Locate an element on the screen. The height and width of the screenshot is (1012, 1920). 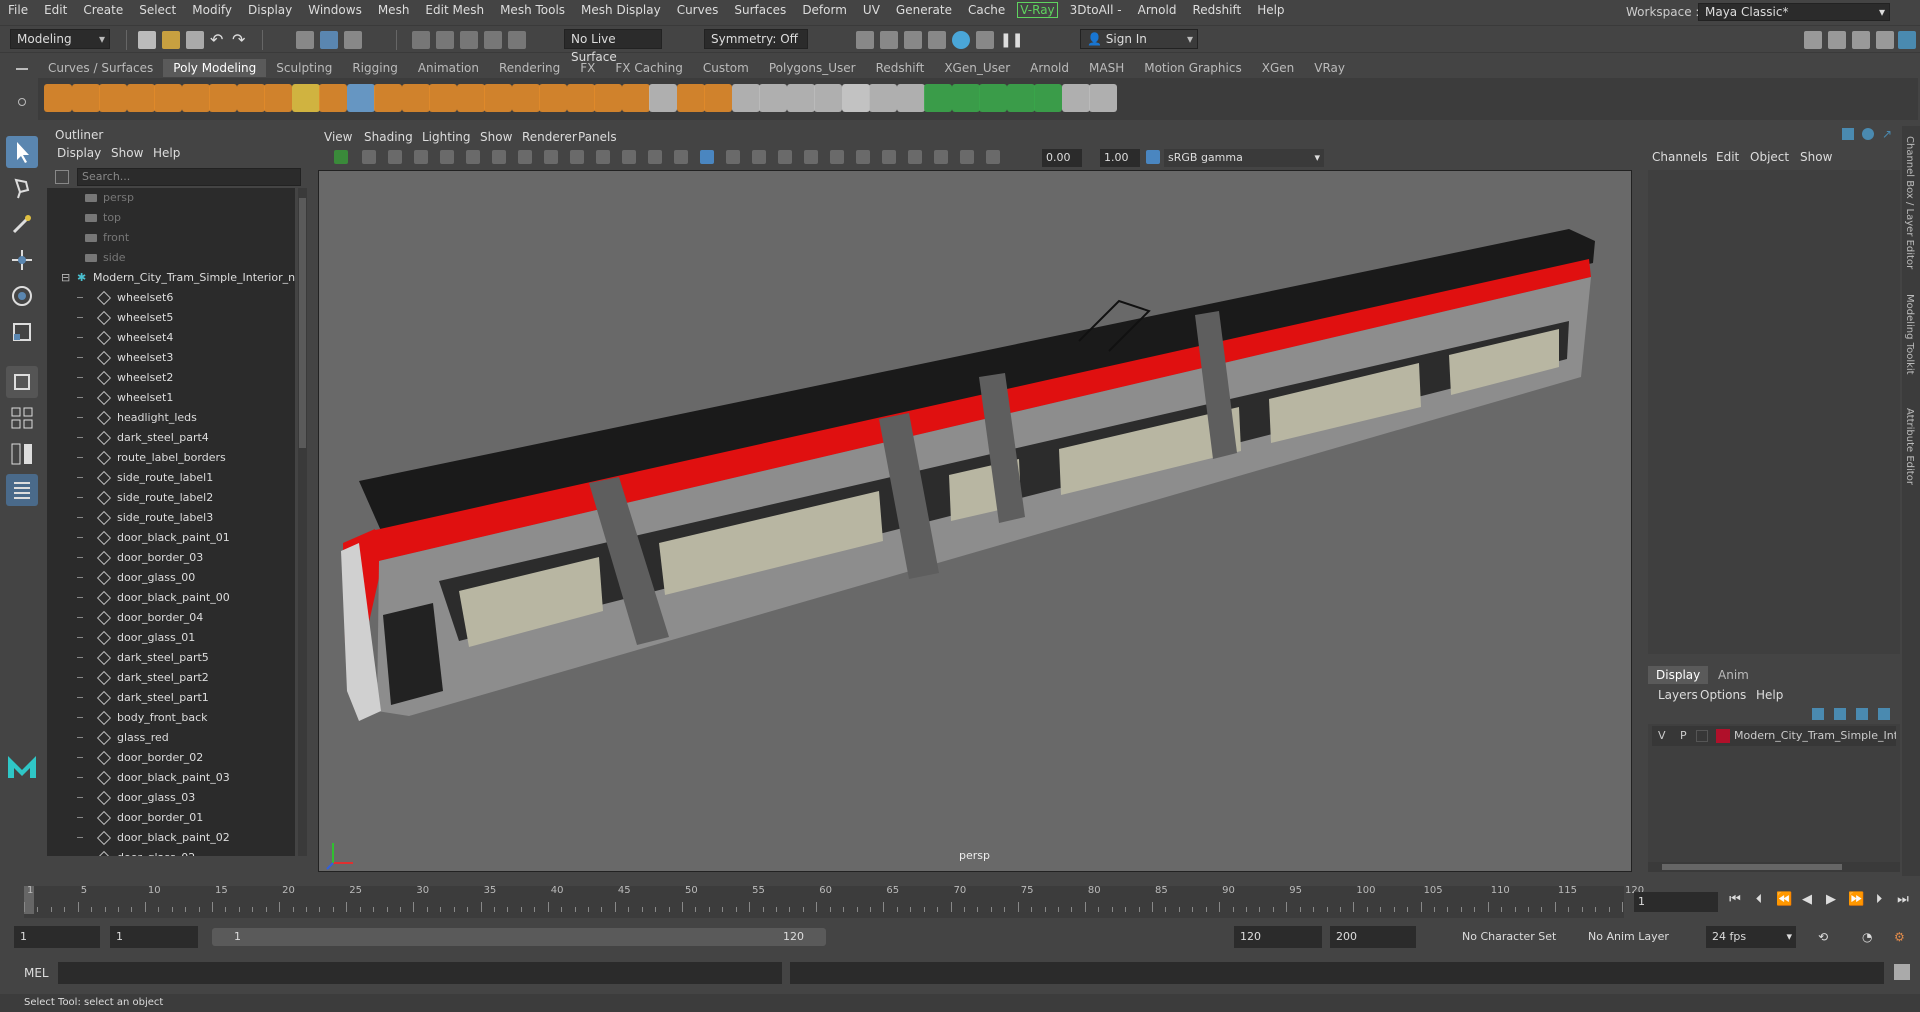
outliner-menu-show: Show is located at coordinates (127, 153).